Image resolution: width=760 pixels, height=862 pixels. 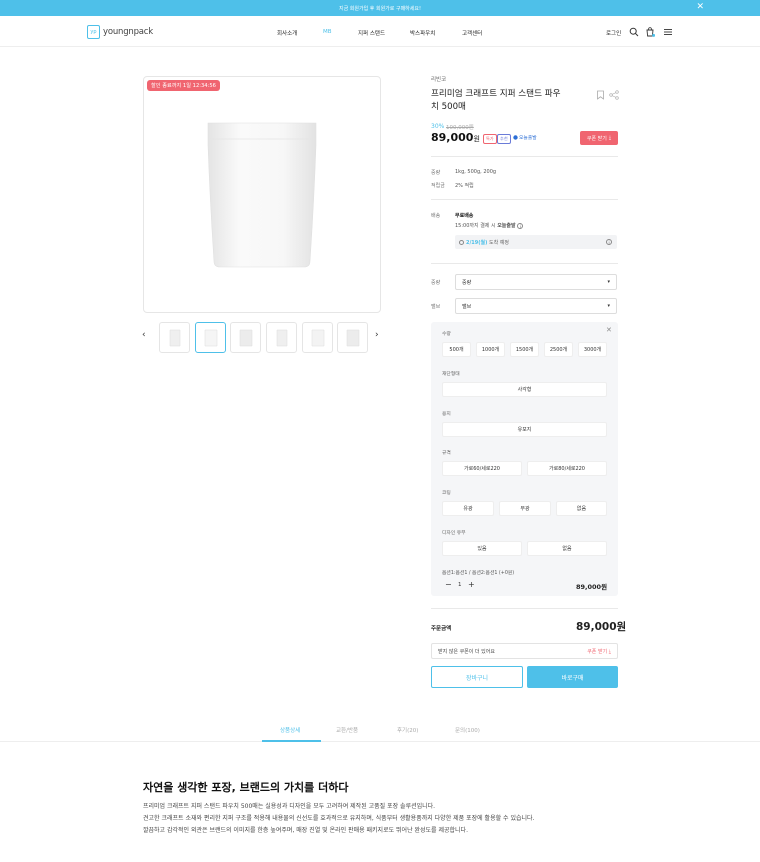 I want to click on nav-mb: MB, so click(x=327, y=32).